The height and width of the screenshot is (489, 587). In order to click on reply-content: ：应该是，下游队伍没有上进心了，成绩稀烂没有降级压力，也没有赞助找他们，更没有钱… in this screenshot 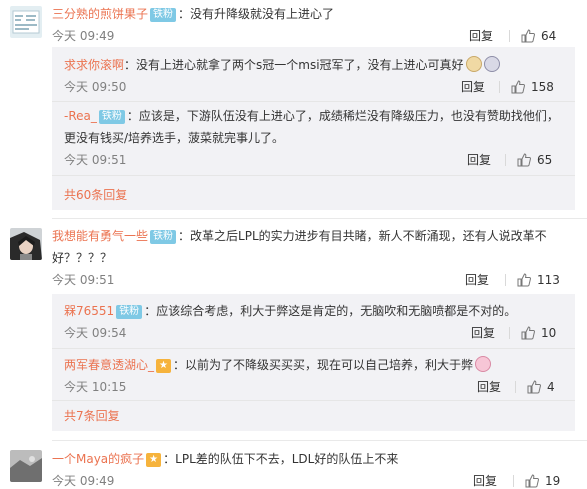, I will do `click(311, 127)`.